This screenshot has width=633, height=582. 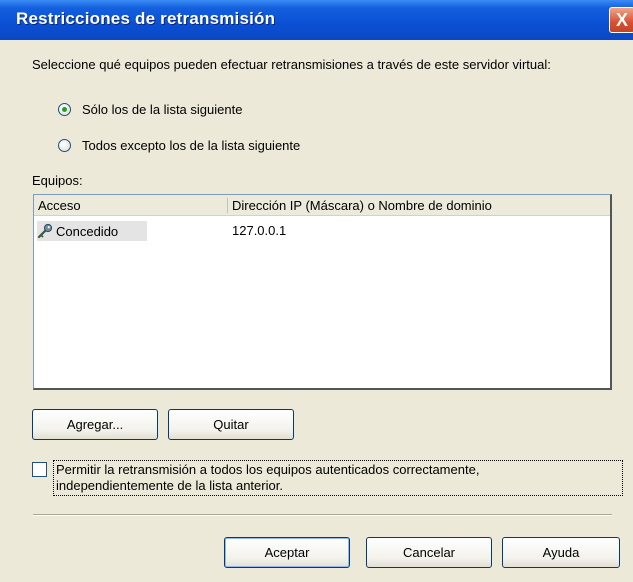 I want to click on checkbox-label-line2: independientemente de la lista anterior., so click(x=169, y=485).